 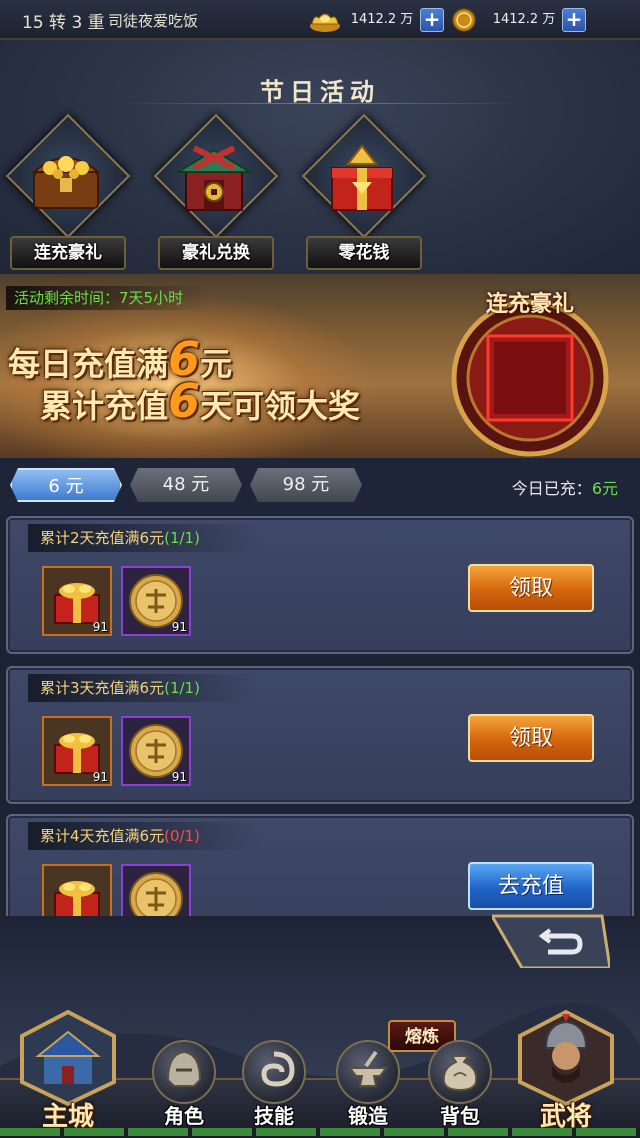 What do you see at coordinates (274, 1116) in the screenshot?
I see `nav-label: 技能` at bounding box center [274, 1116].